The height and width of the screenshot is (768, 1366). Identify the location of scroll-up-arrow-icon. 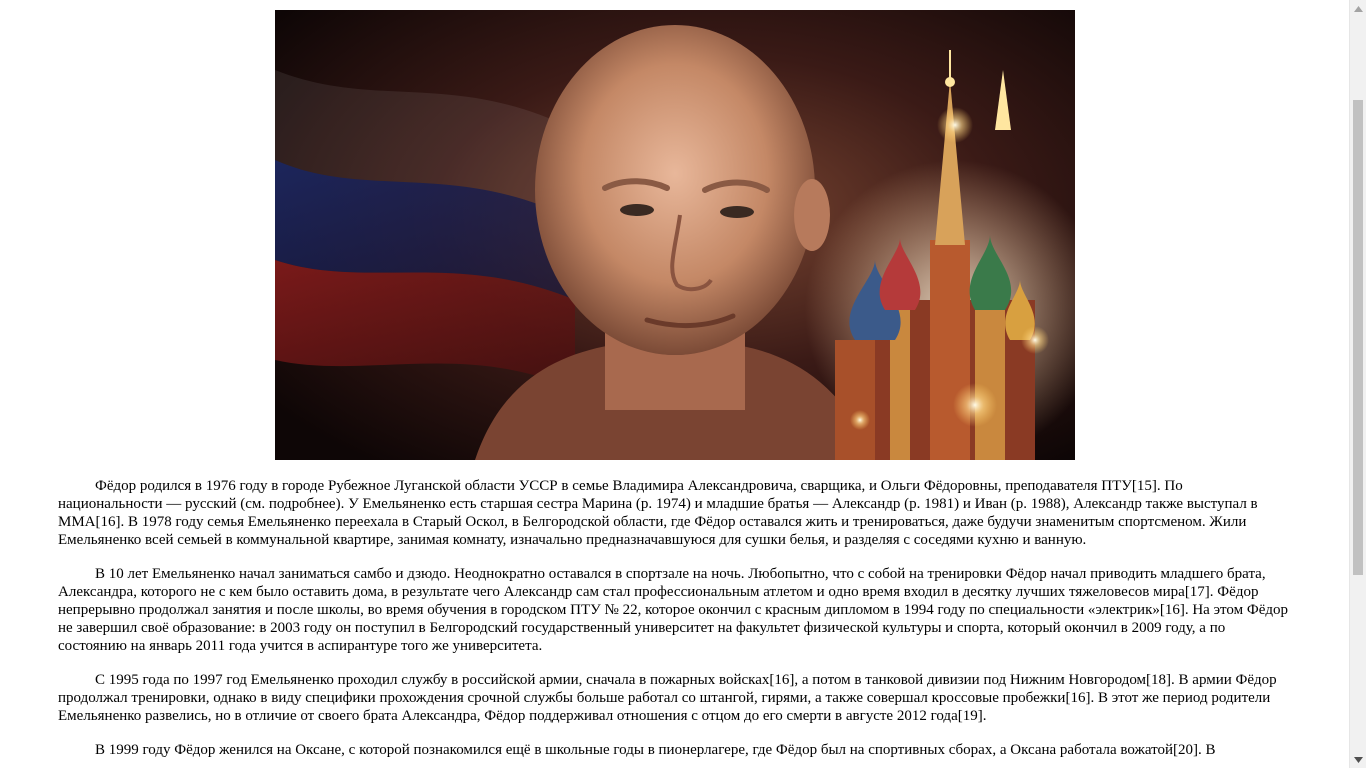
(1358, 8).